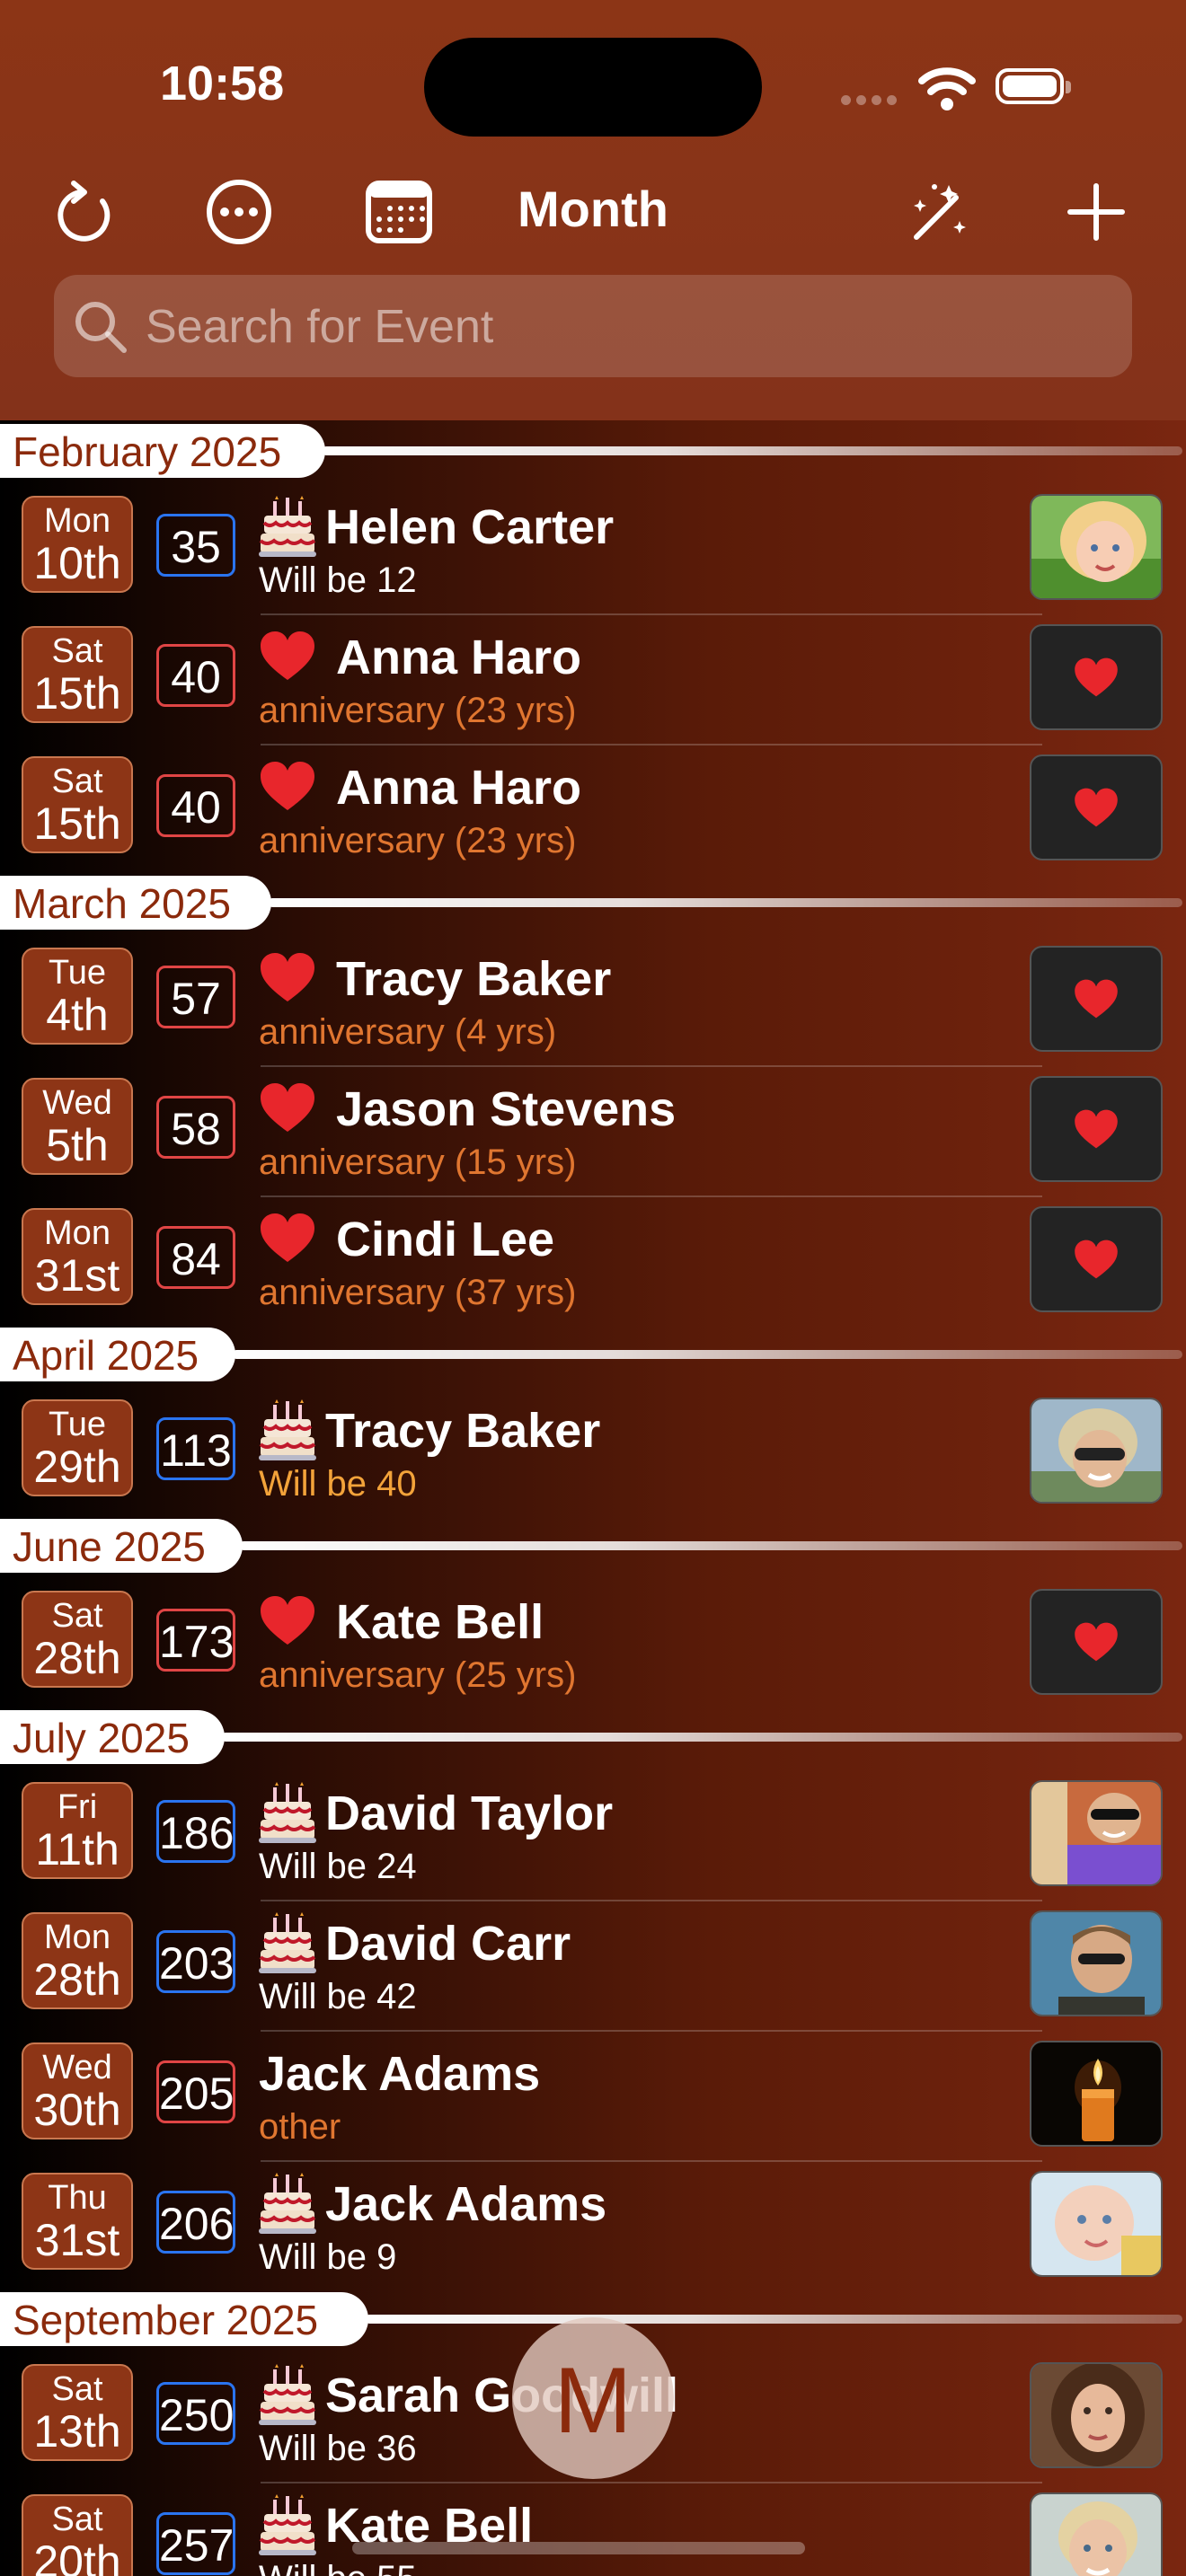 Image resolution: width=1186 pixels, height=2576 pixels. Describe the element at coordinates (77, 1807) in the screenshot. I see `weekday-label: Fri` at that location.